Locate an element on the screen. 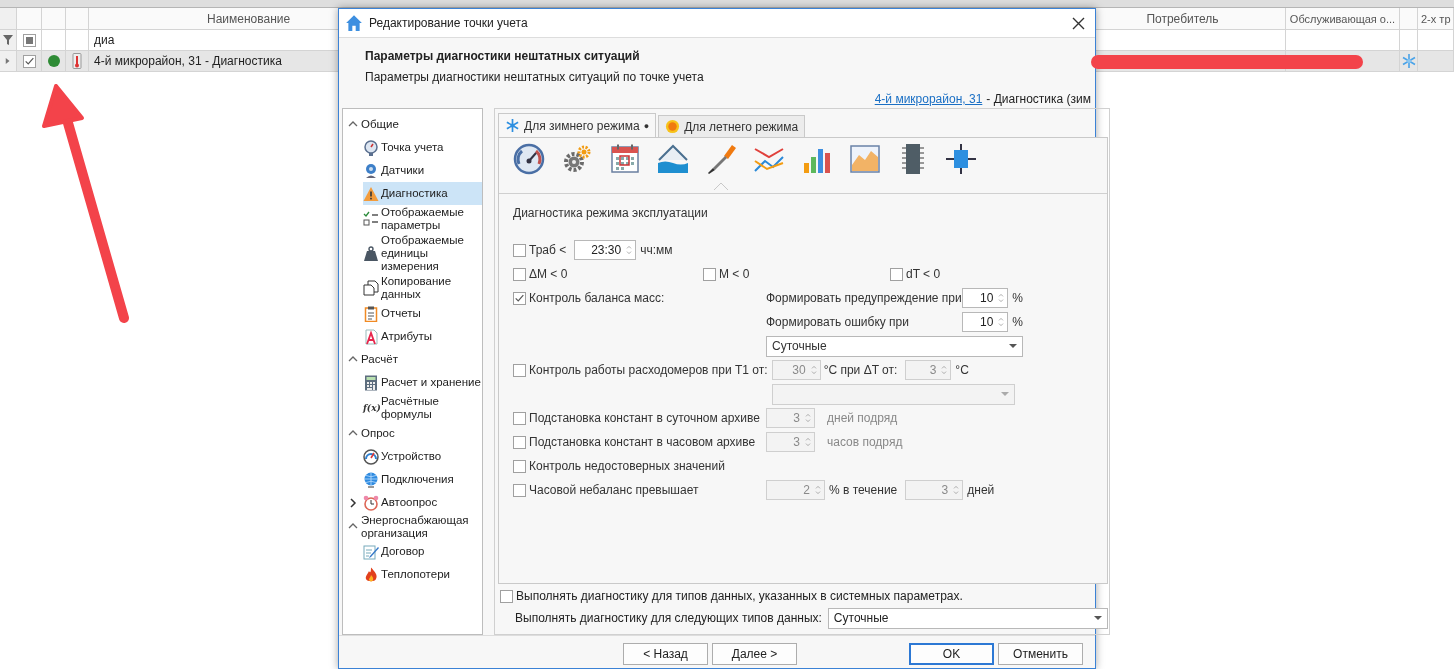  unit-label: дней is located at coordinates (981, 490).